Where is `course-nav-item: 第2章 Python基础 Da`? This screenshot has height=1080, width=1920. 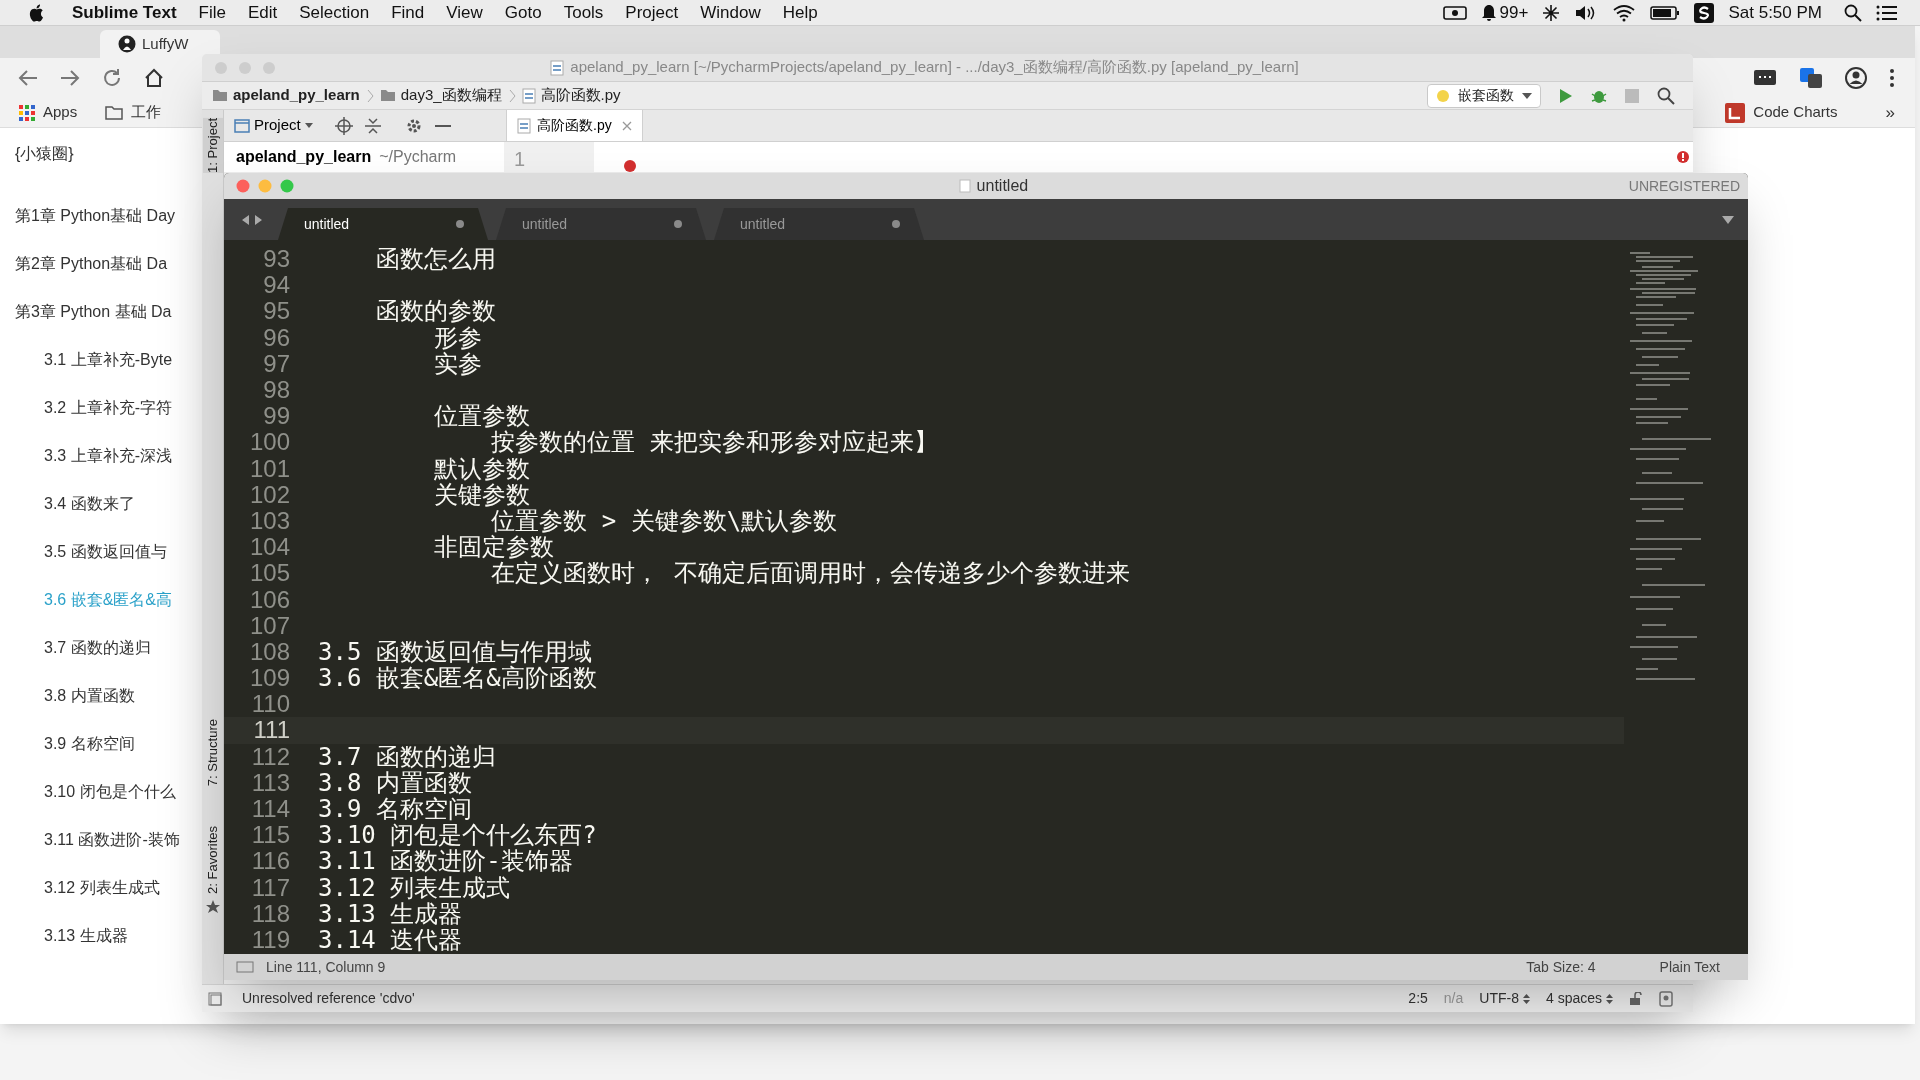 course-nav-item: 第2章 Python基础 Da is located at coordinates (108, 264).